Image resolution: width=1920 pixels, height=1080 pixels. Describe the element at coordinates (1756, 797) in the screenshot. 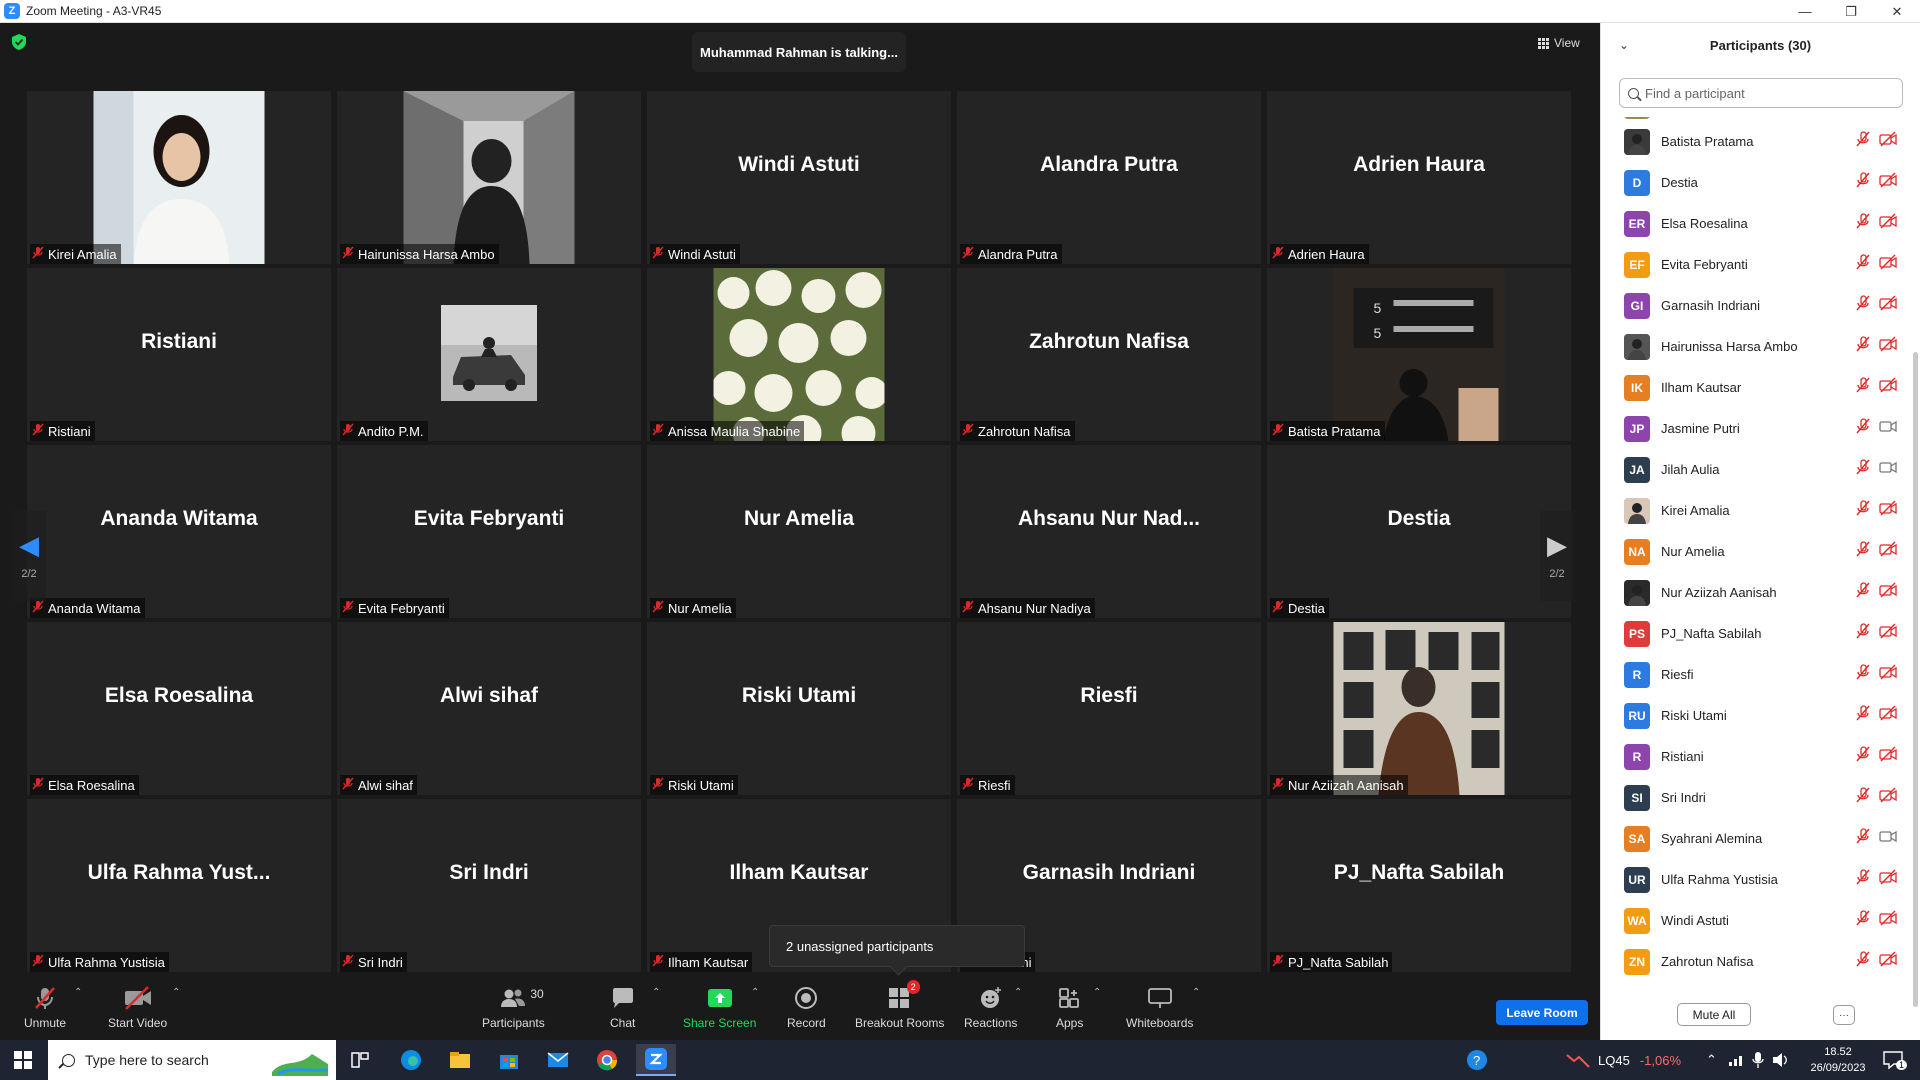

I see `participant-row: SI Sri Indri` at that location.